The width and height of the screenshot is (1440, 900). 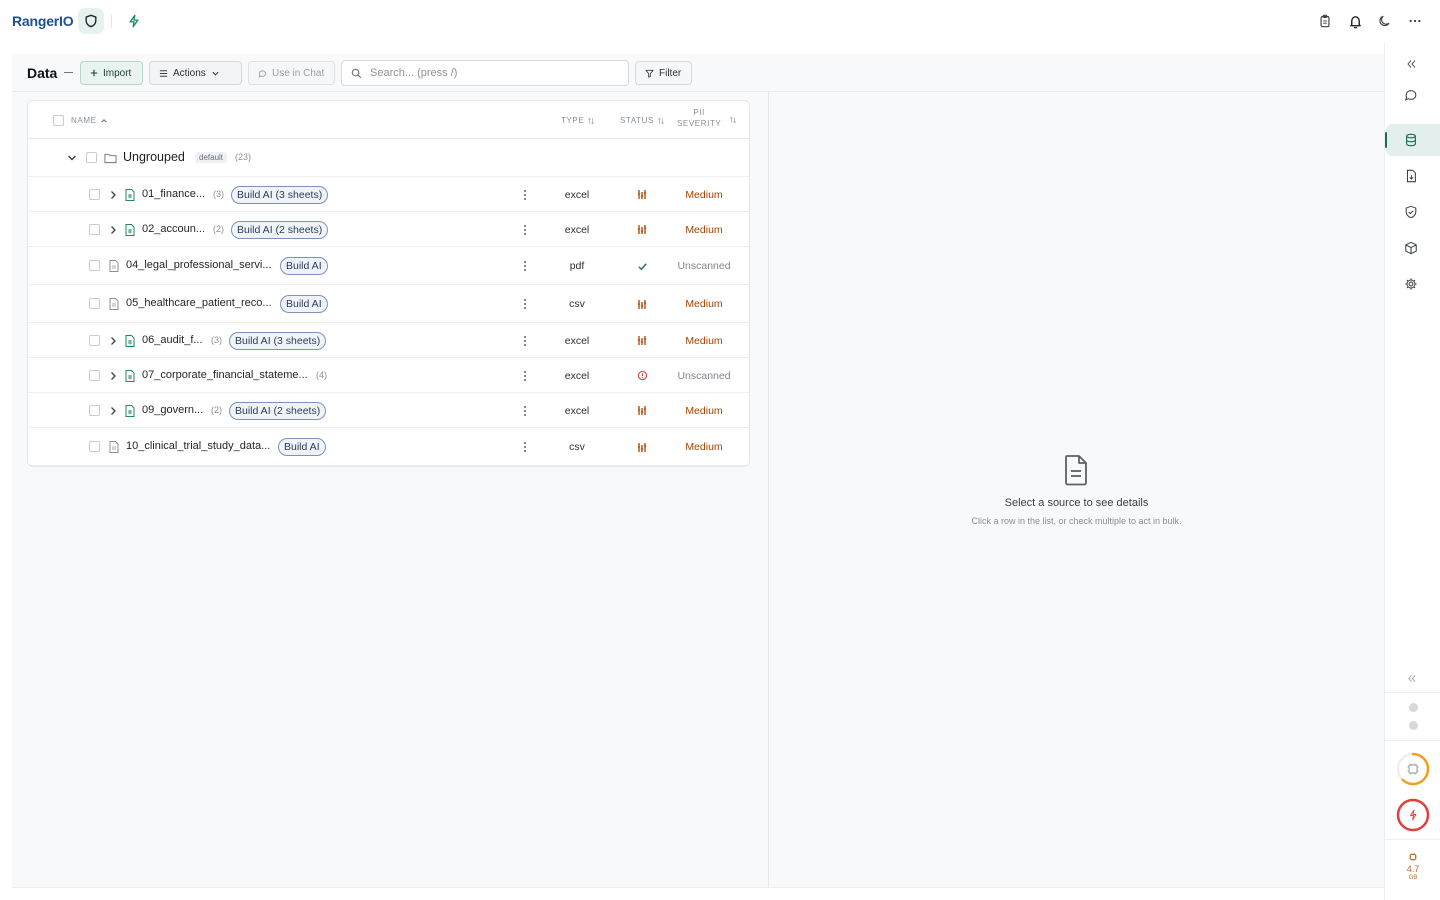 What do you see at coordinates (43, 21) in the screenshot?
I see `brand-logo: RangerIO` at bounding box center [43, 21].